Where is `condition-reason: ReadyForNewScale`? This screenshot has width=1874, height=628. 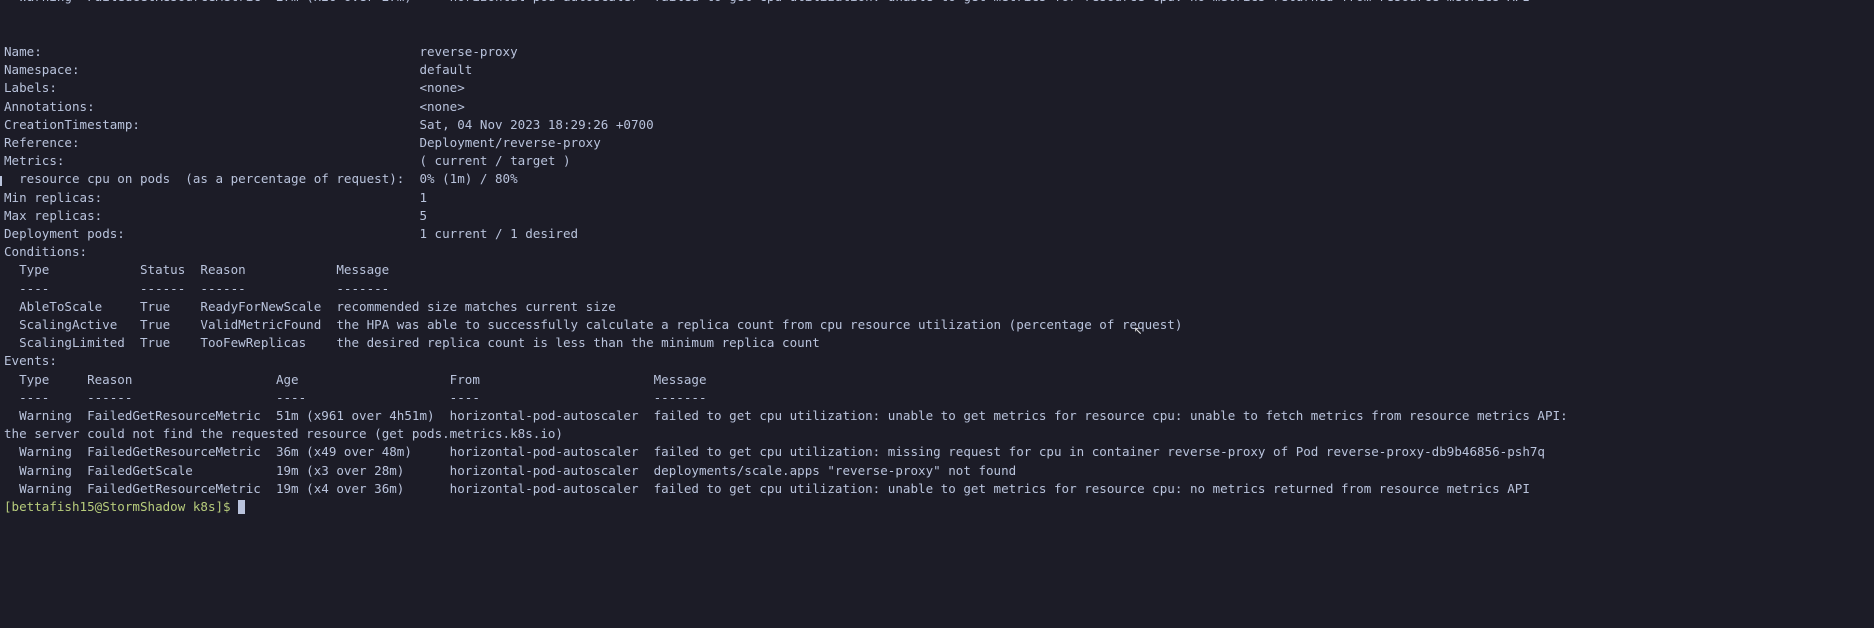 condition-reason: ReadyForNewScale is located at coordinates (261, 306).